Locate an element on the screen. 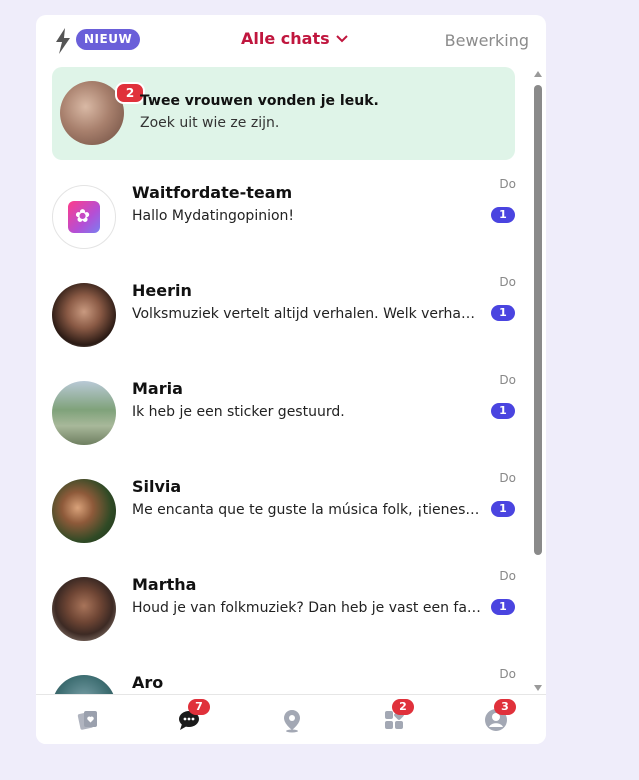  chat-name: Aro is located at coordinates (148, 682).